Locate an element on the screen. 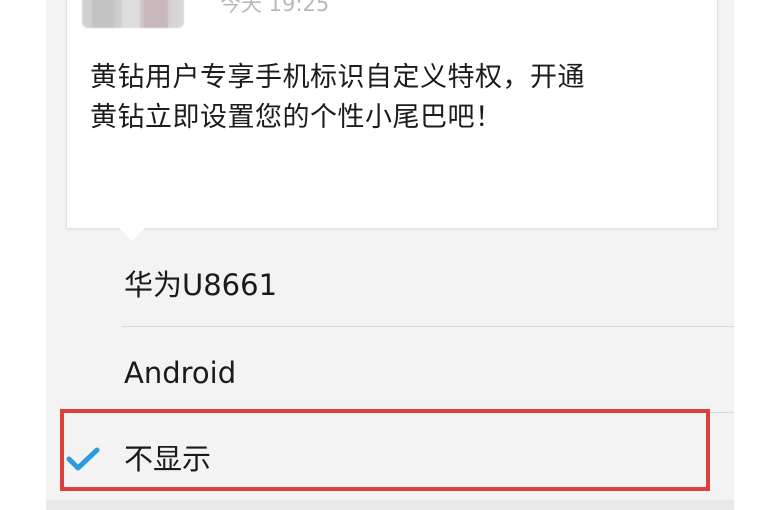  avatar is located at coordinates (133, 14).